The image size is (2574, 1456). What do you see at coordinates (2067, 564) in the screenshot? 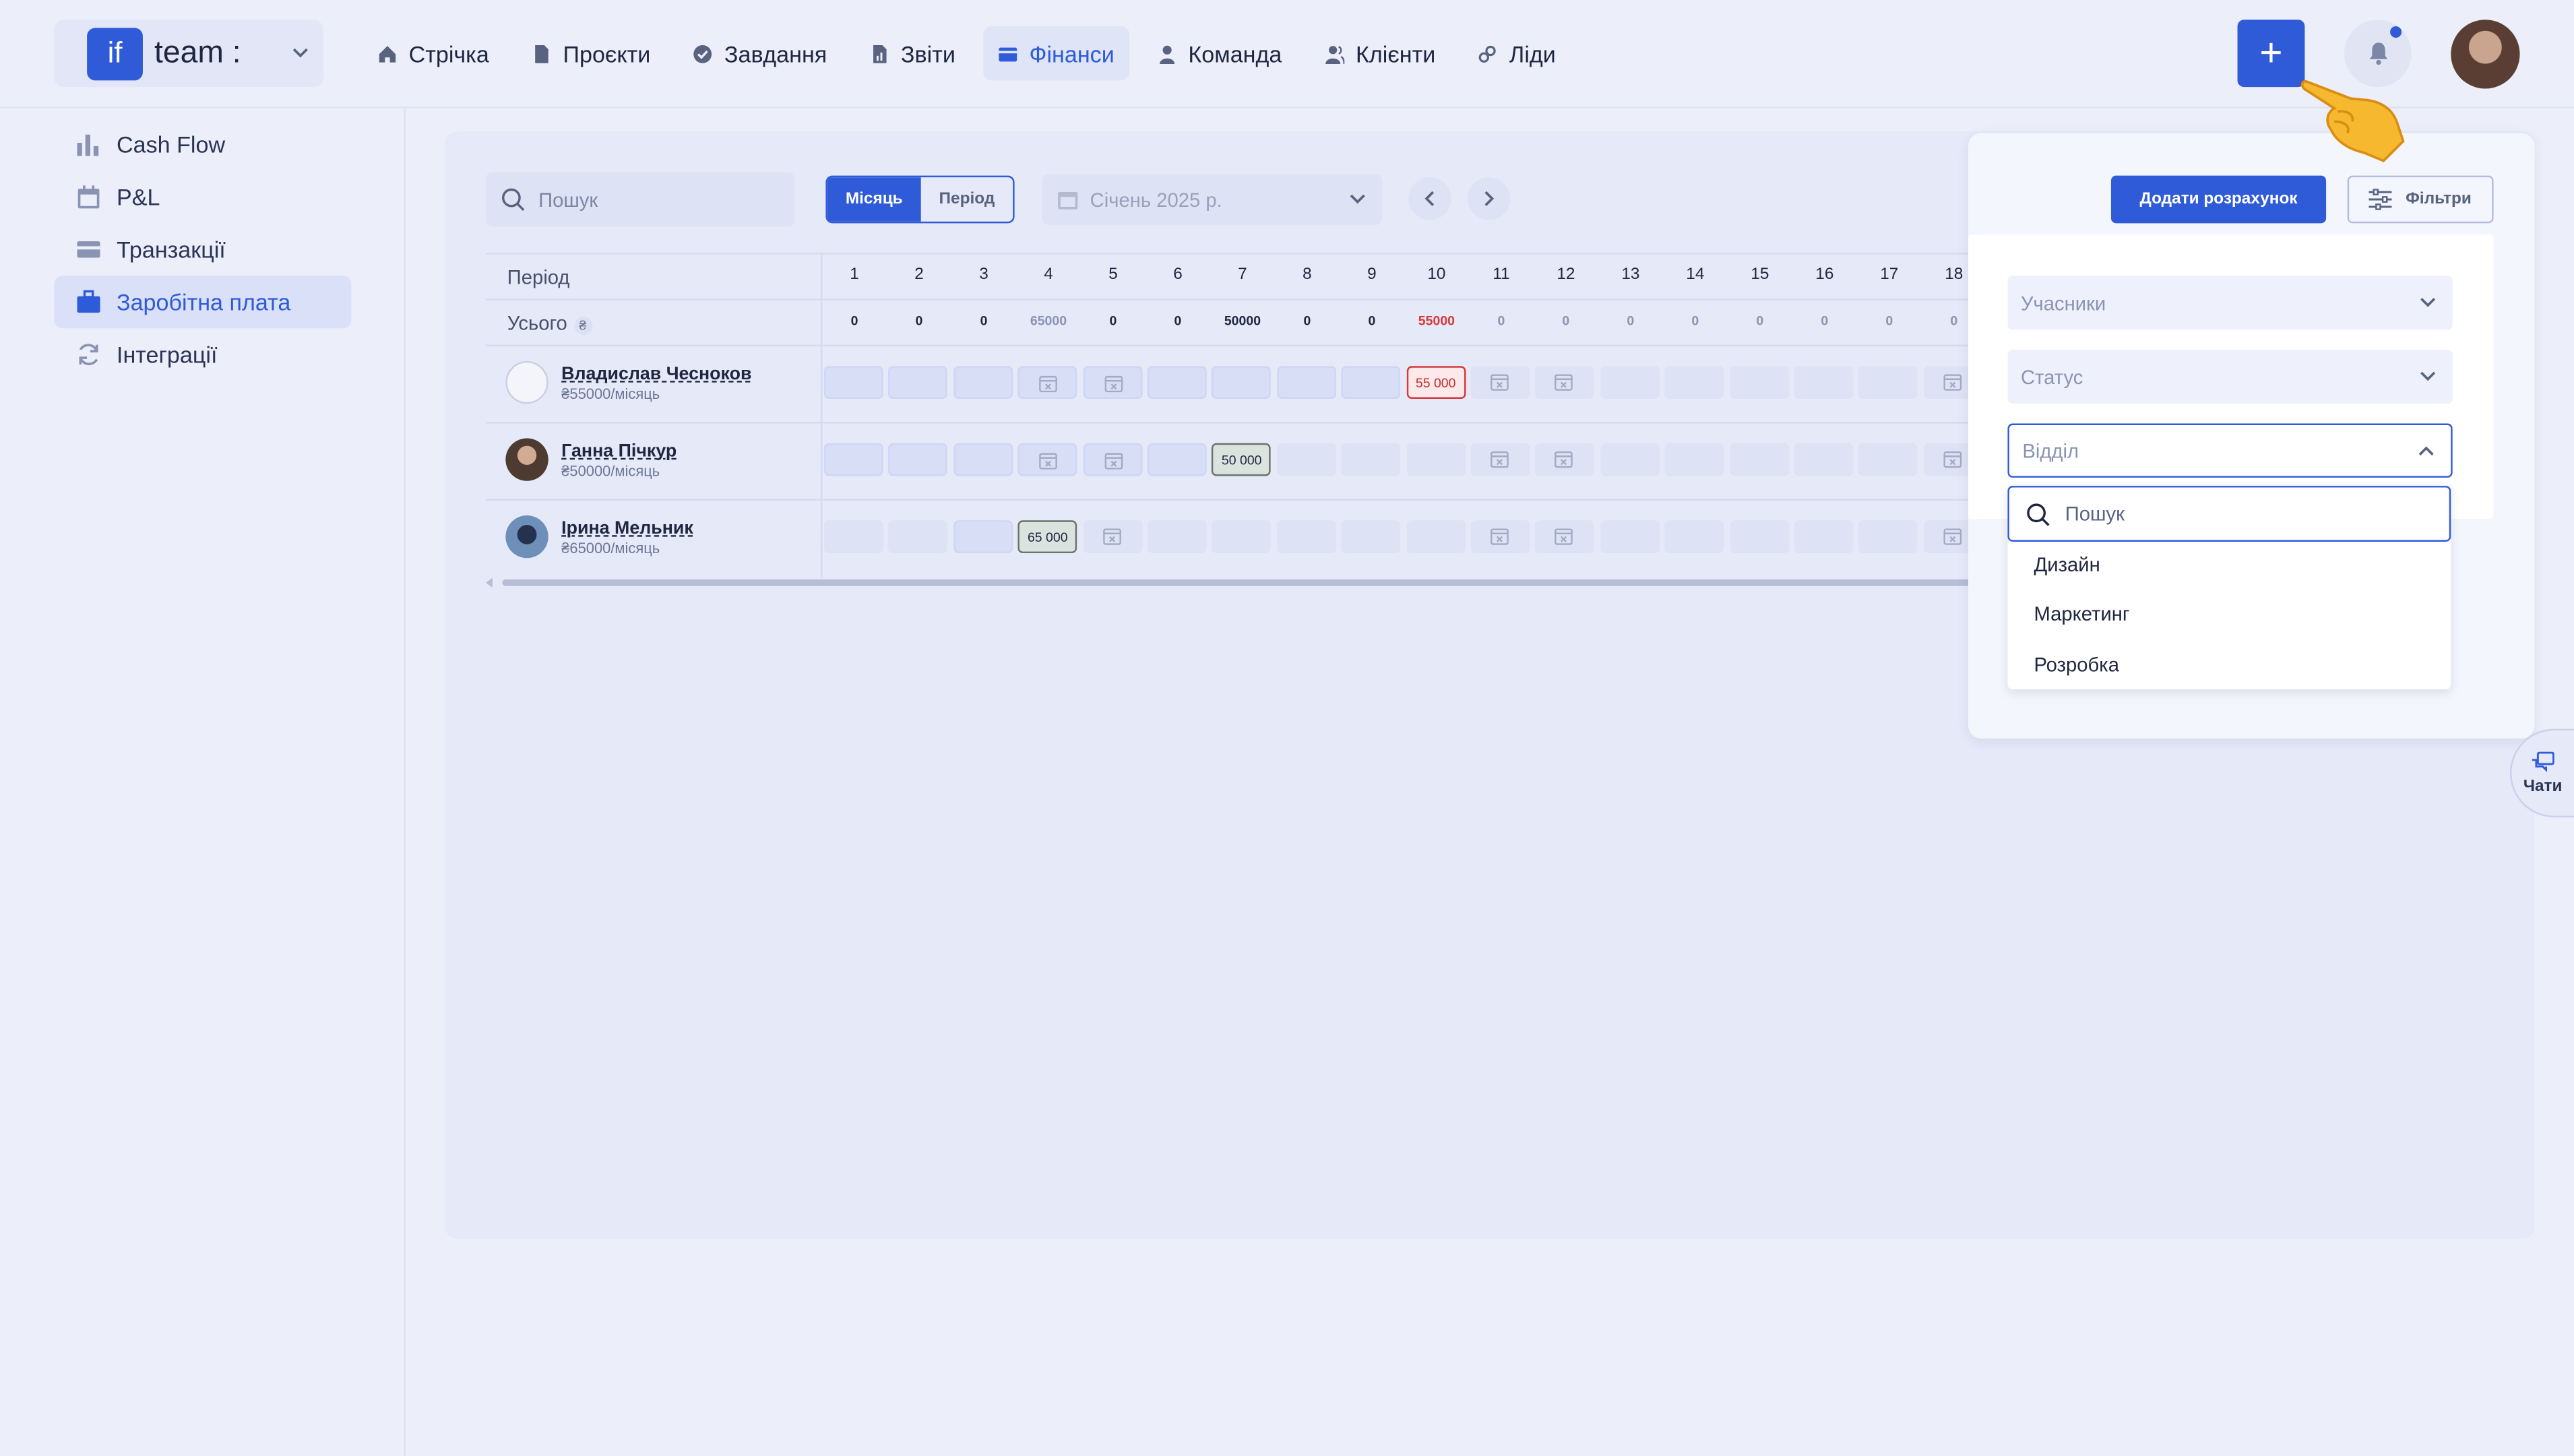
I see `department-option: Дизайн` at bounding box center [2067, 564].